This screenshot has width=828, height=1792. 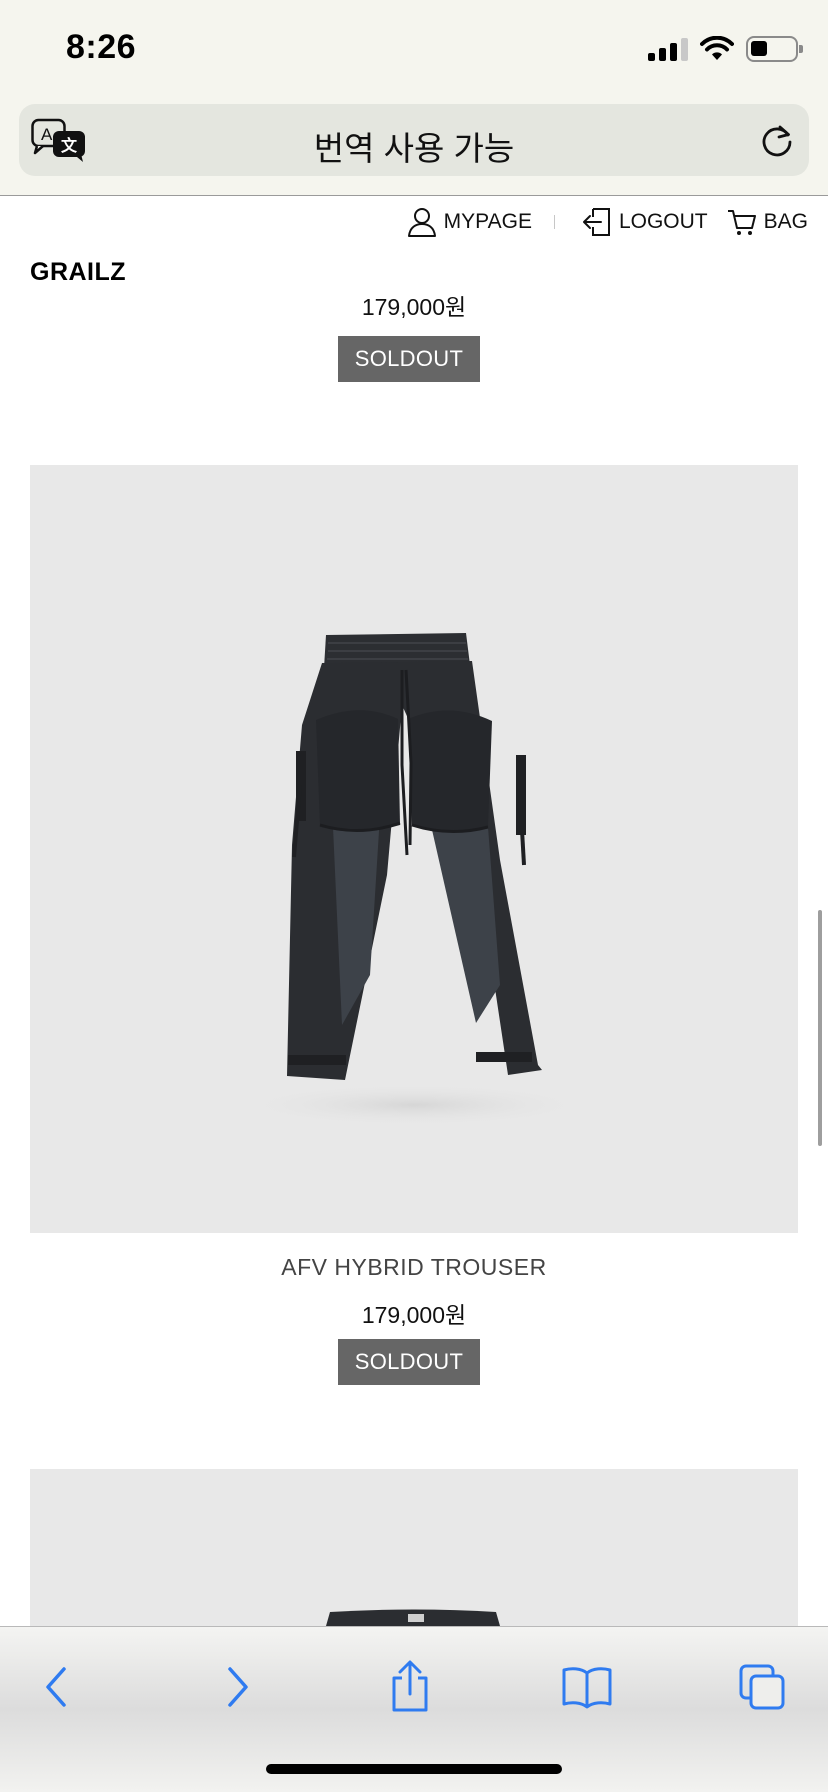 I want to click on chevron-right-icon, so click(x=238, y=1687).